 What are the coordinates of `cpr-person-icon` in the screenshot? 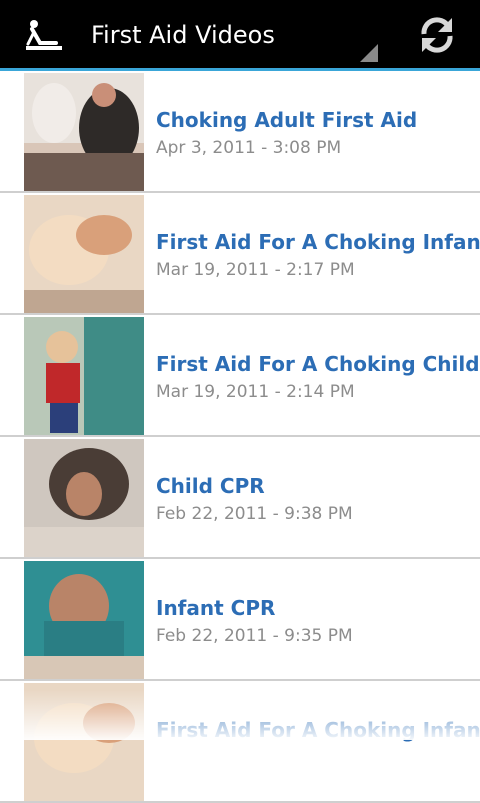 It's located at (43, 35).